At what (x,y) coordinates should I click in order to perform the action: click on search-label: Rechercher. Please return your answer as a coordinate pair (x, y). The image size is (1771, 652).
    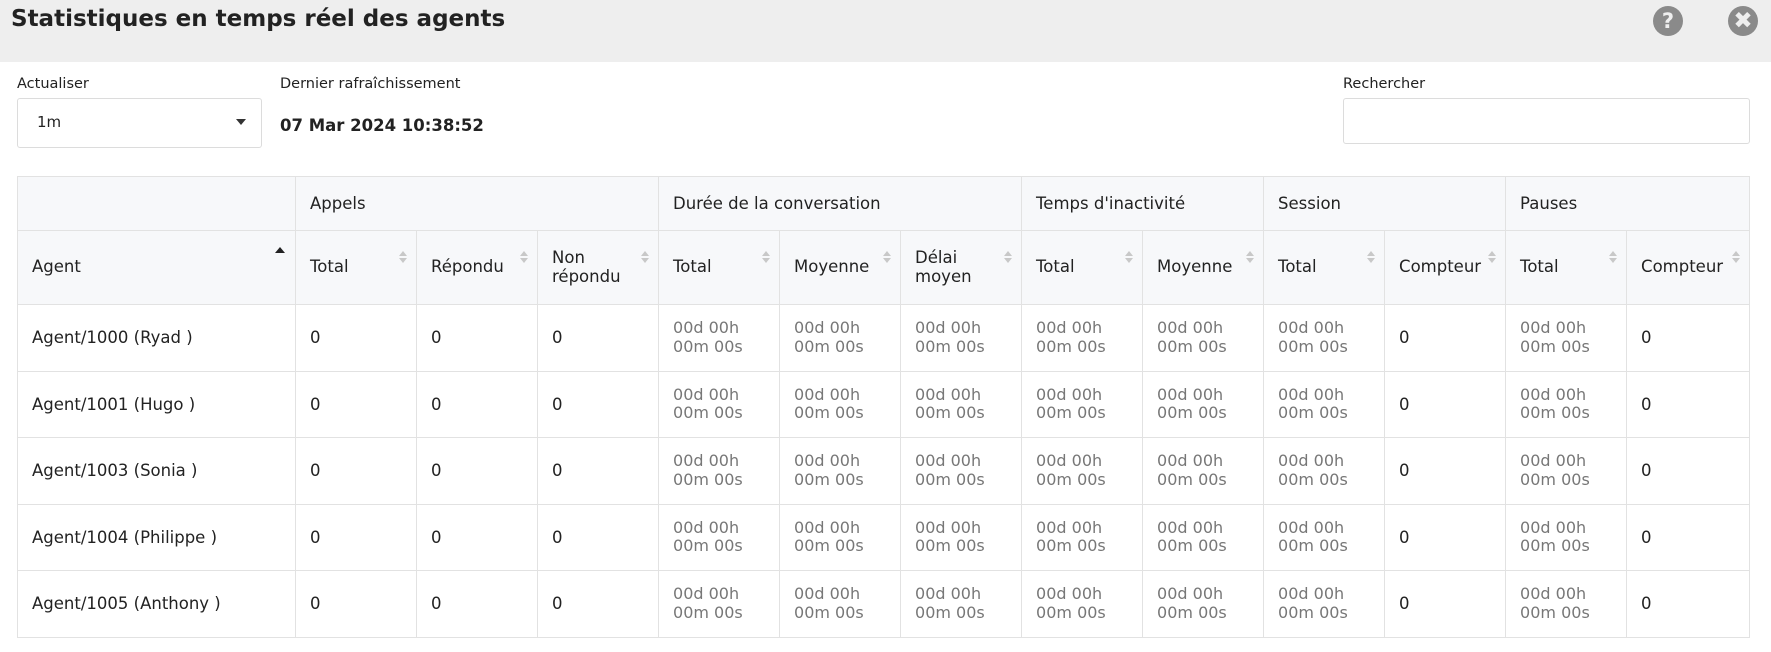
    Looking at the image, I should click on (1384, 84).